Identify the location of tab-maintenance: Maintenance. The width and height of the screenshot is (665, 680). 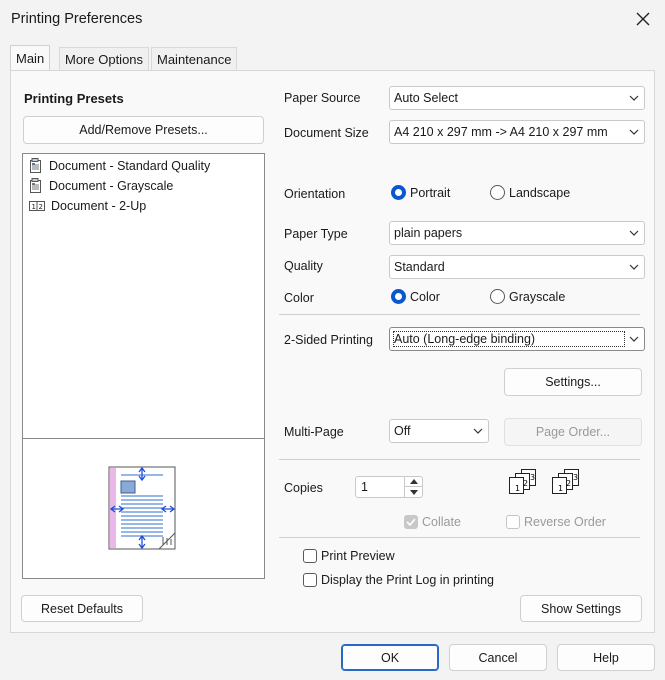
(194, 59).